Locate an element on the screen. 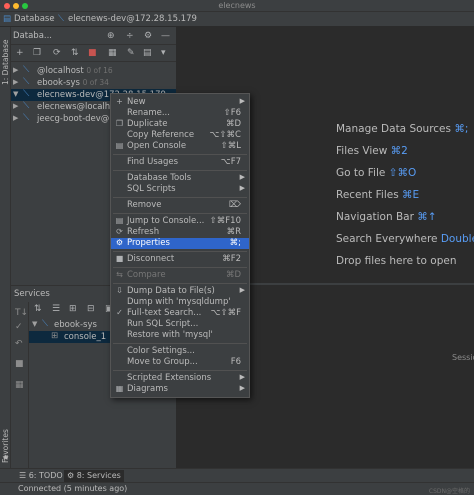  menu-item-new: + New ▶ is located at coordinates (180, 102).